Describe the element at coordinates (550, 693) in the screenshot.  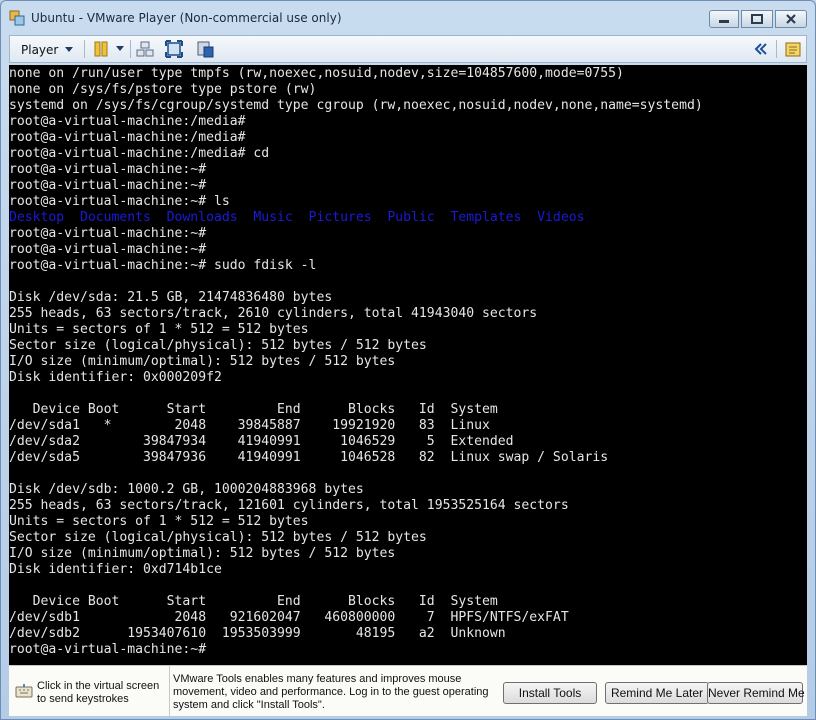
I see `install-tools-button: Install Tools` at that location.